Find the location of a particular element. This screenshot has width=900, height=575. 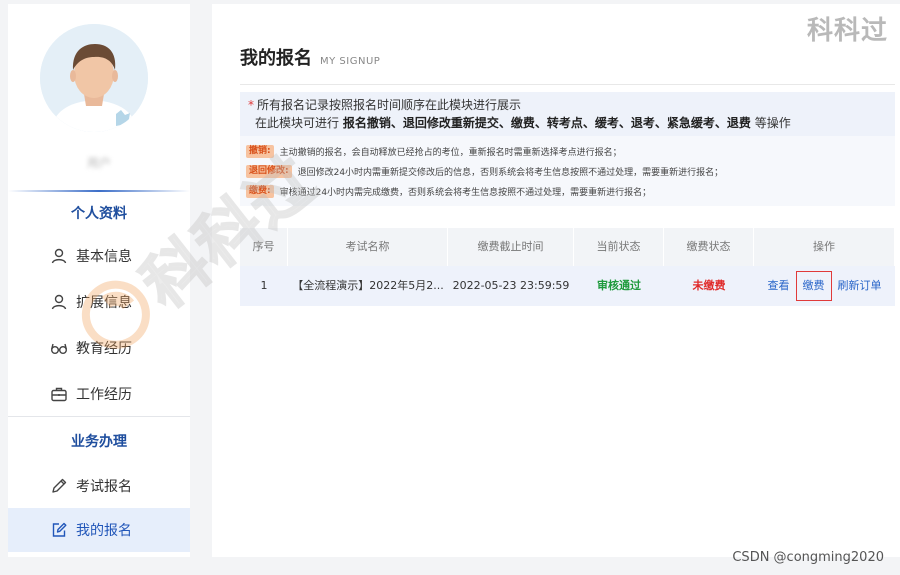

rule-tag: 撤销: is located at coordinates (260, 151).